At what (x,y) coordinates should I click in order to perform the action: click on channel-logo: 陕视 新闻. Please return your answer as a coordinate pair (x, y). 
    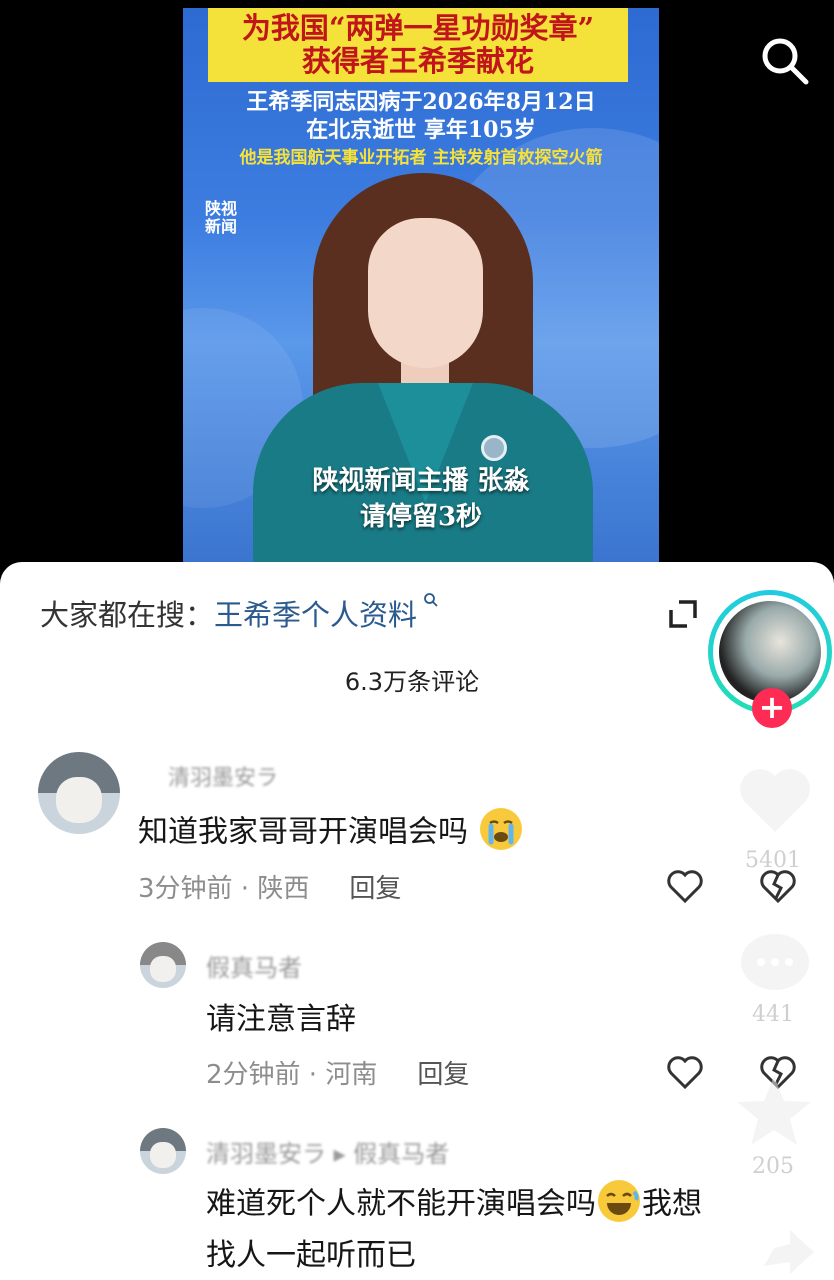
    Looking at the image, I should click on (227, 218).